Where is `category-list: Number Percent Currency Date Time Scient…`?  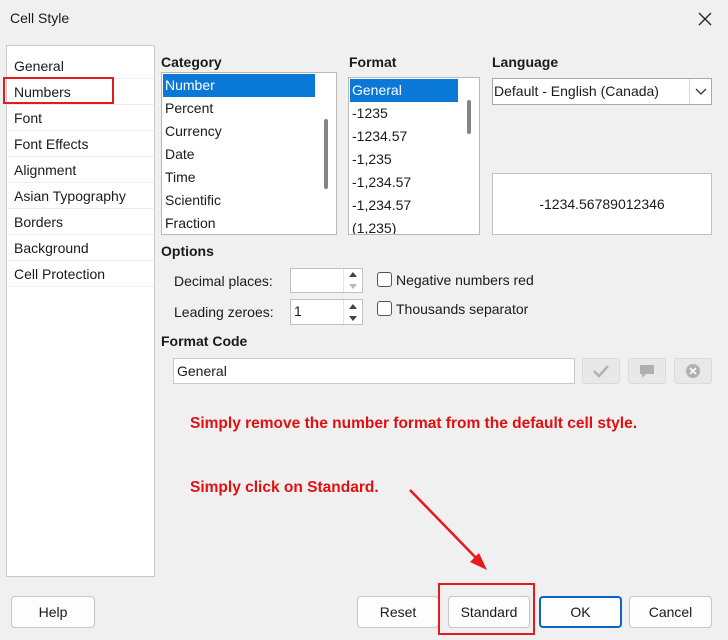 category-list: Number Percent Currency Date Time Scient… is located at coordinates (249, 153).